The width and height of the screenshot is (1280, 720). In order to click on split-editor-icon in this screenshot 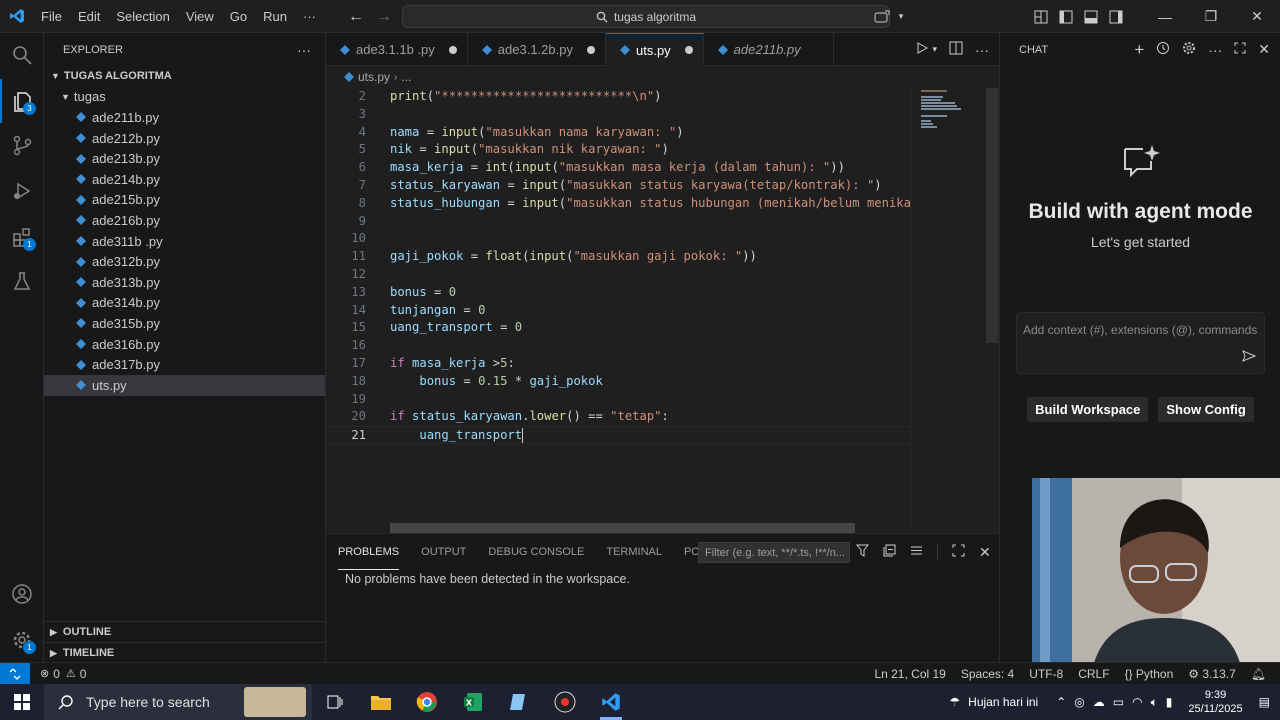, I will do `click(956, 49)`.